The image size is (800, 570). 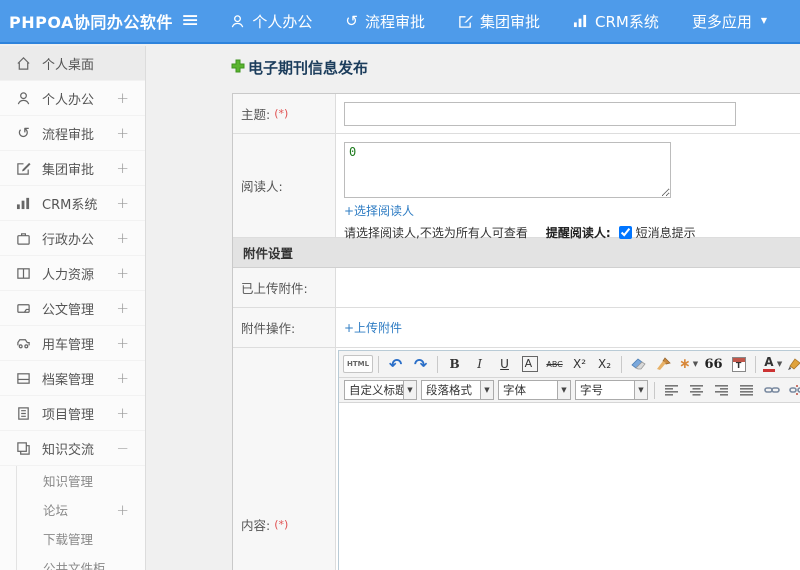 What do you see at coordinates (479, 364) in the screenshot?
I see `italic-button: I` at bounding box center [479, 364].